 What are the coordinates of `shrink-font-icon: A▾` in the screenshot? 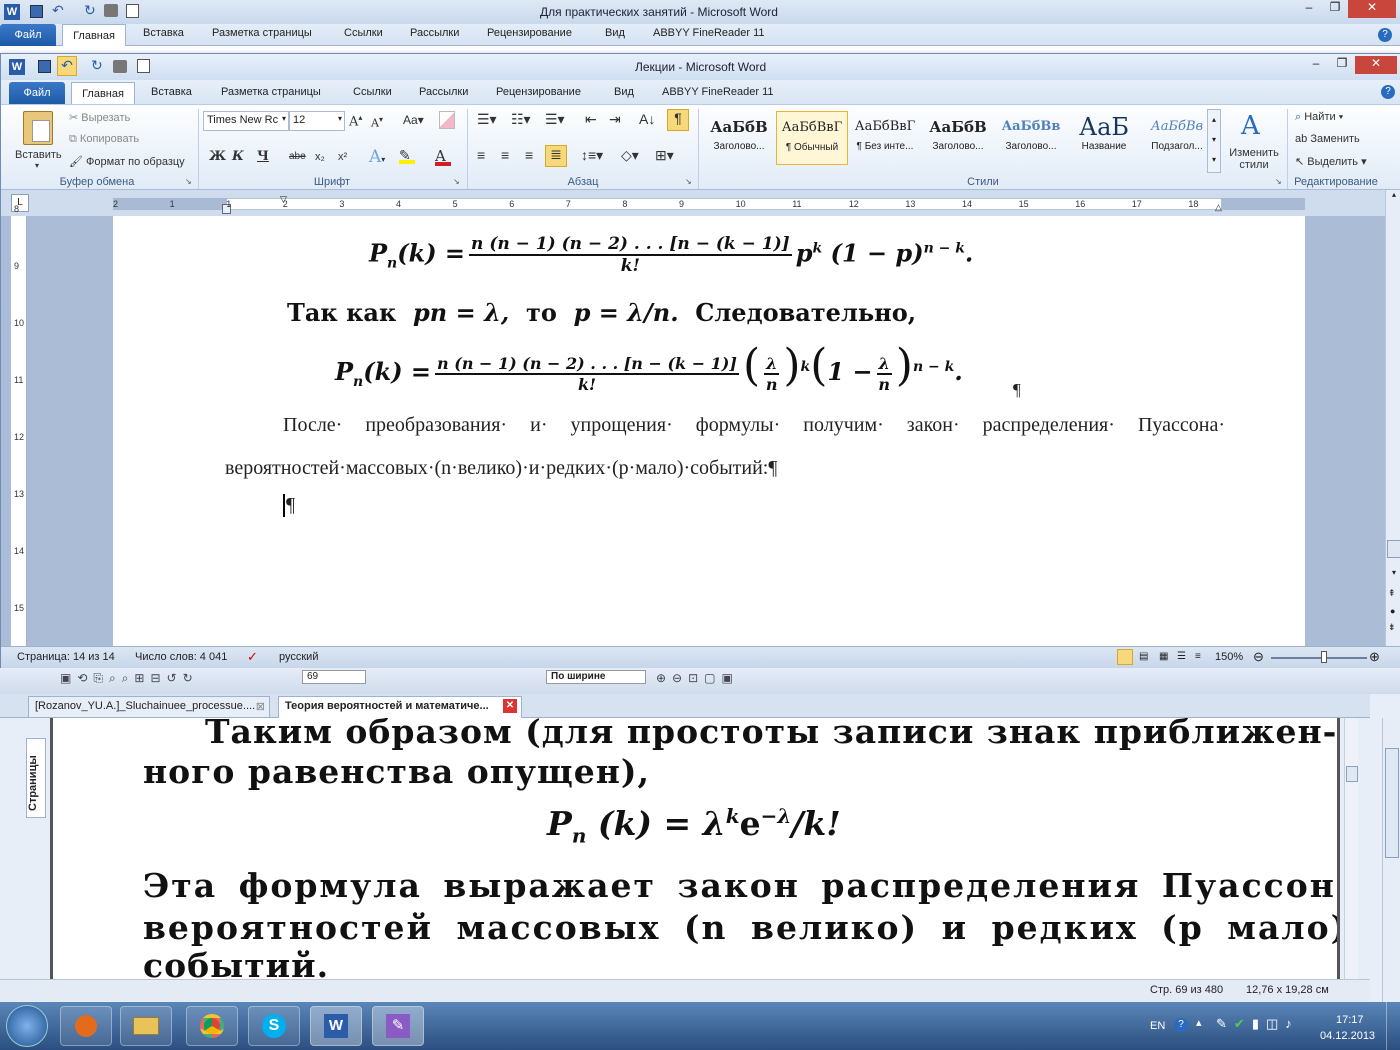 It's located at (377, 122).